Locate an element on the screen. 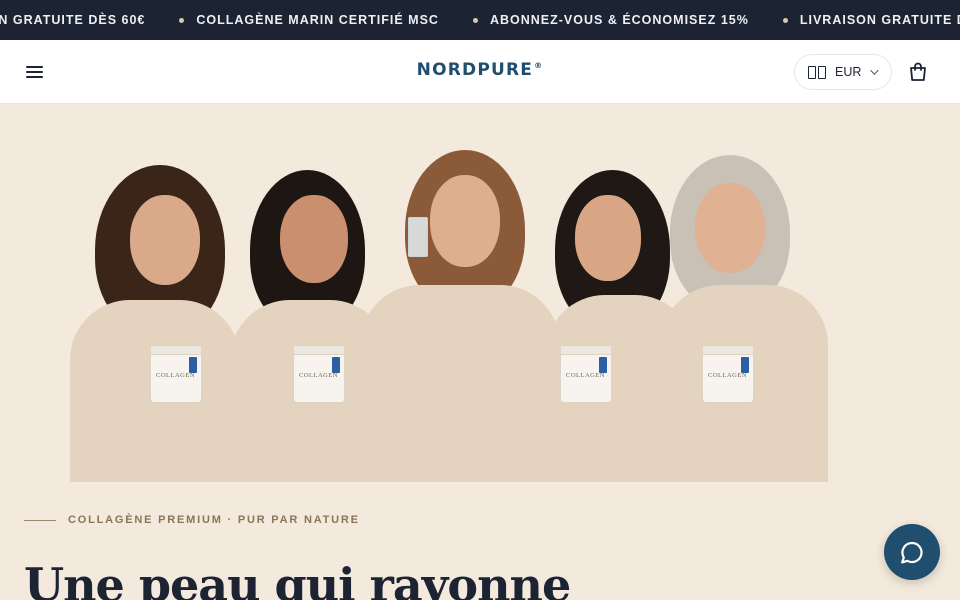 The width and height of the screenshot is (960, 600). announcement-text: ABONNEZ-VOUS & ÉCONOMISEZ 15% is located at coordinates (619, 20).